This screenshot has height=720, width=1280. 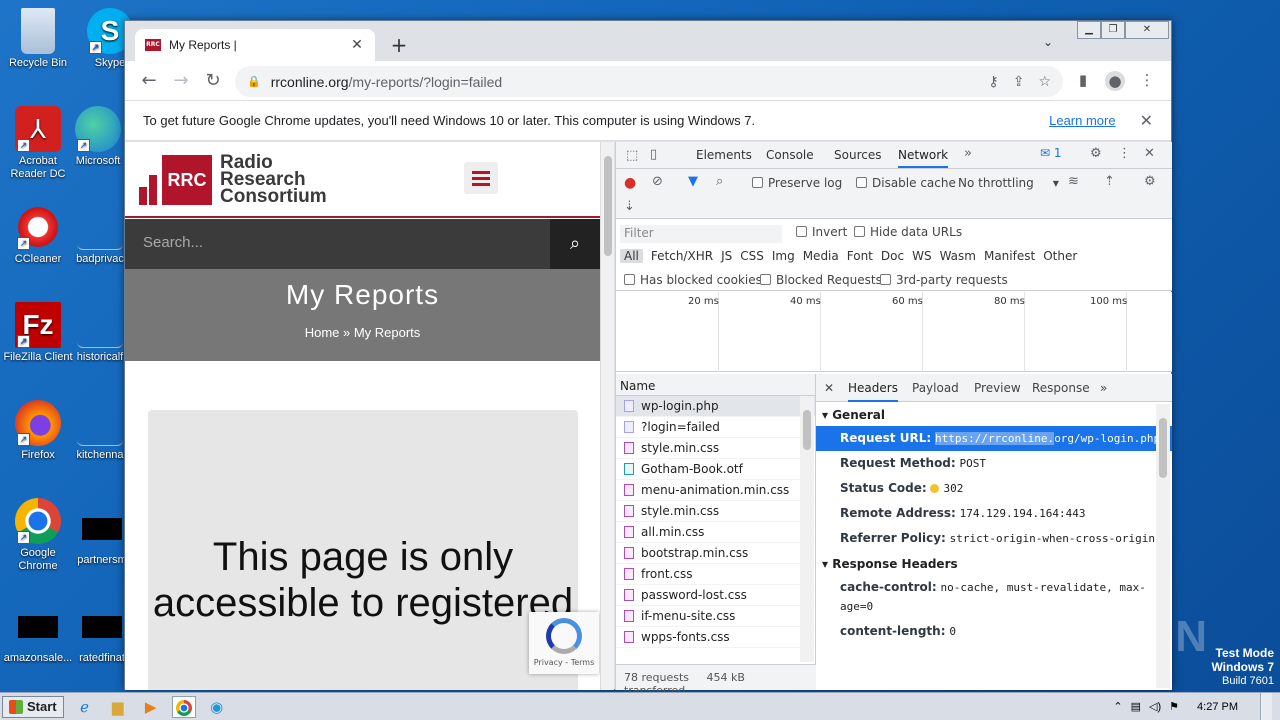 I want to click on disable-cache-checkbox: Disable cache, so click(x=906, y=183).